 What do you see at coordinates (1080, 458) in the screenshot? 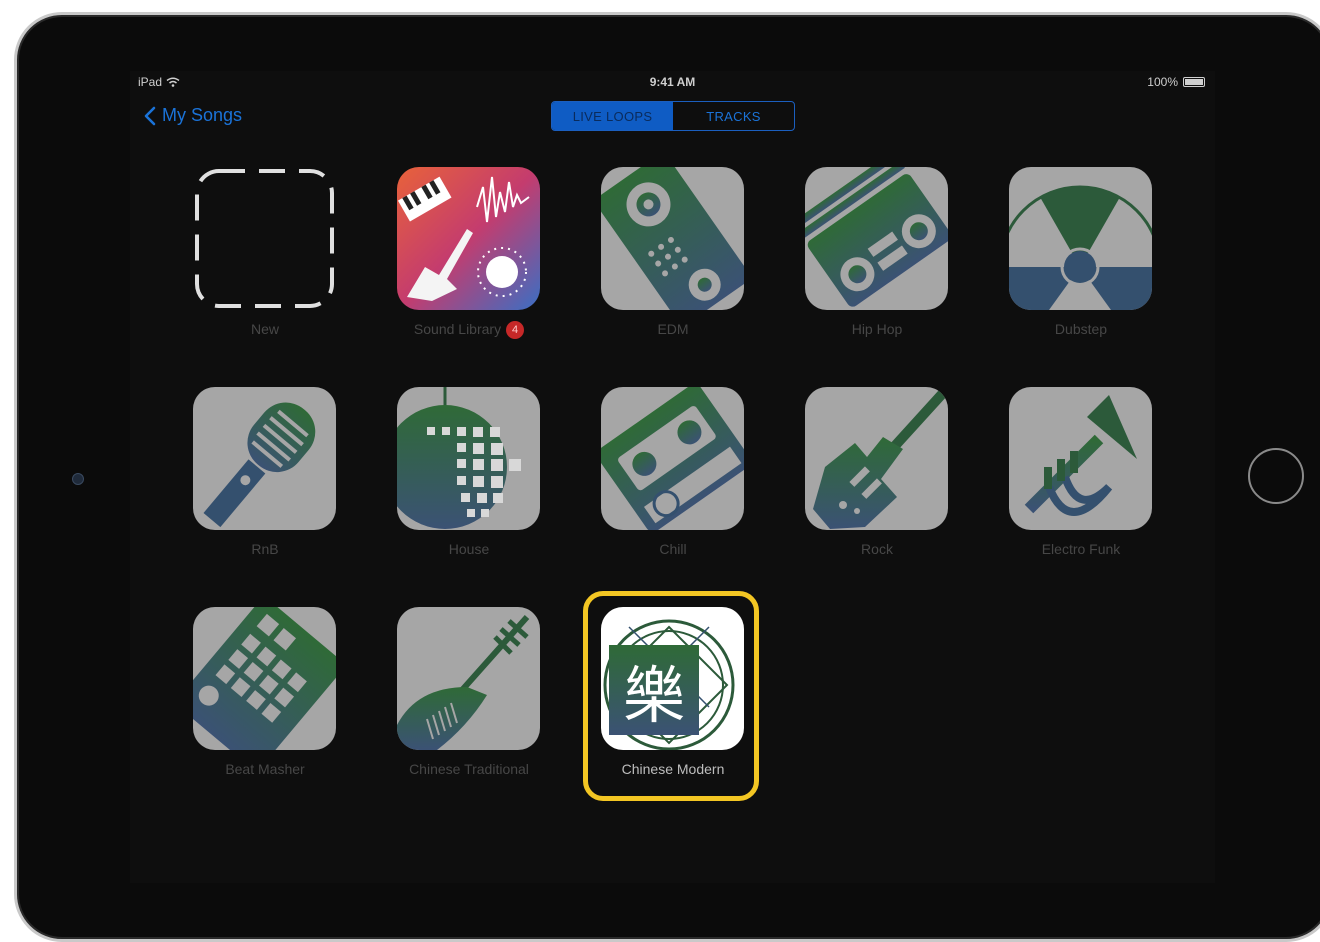
I see `electro-funk-trumpet-icon` at bounding box center [1080, 458].